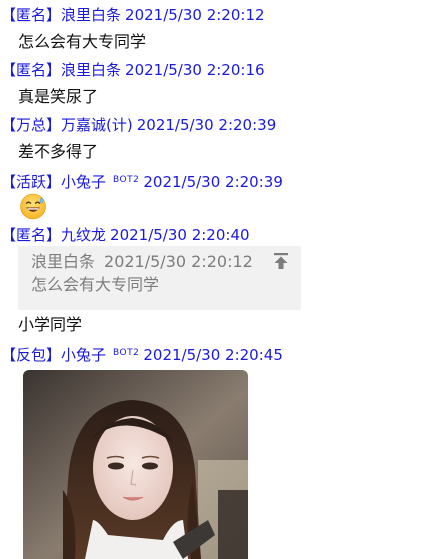 This screenshot has width=427, height=559. I want to click on message-text: 怎么会有大专同学, so click(82, 41).